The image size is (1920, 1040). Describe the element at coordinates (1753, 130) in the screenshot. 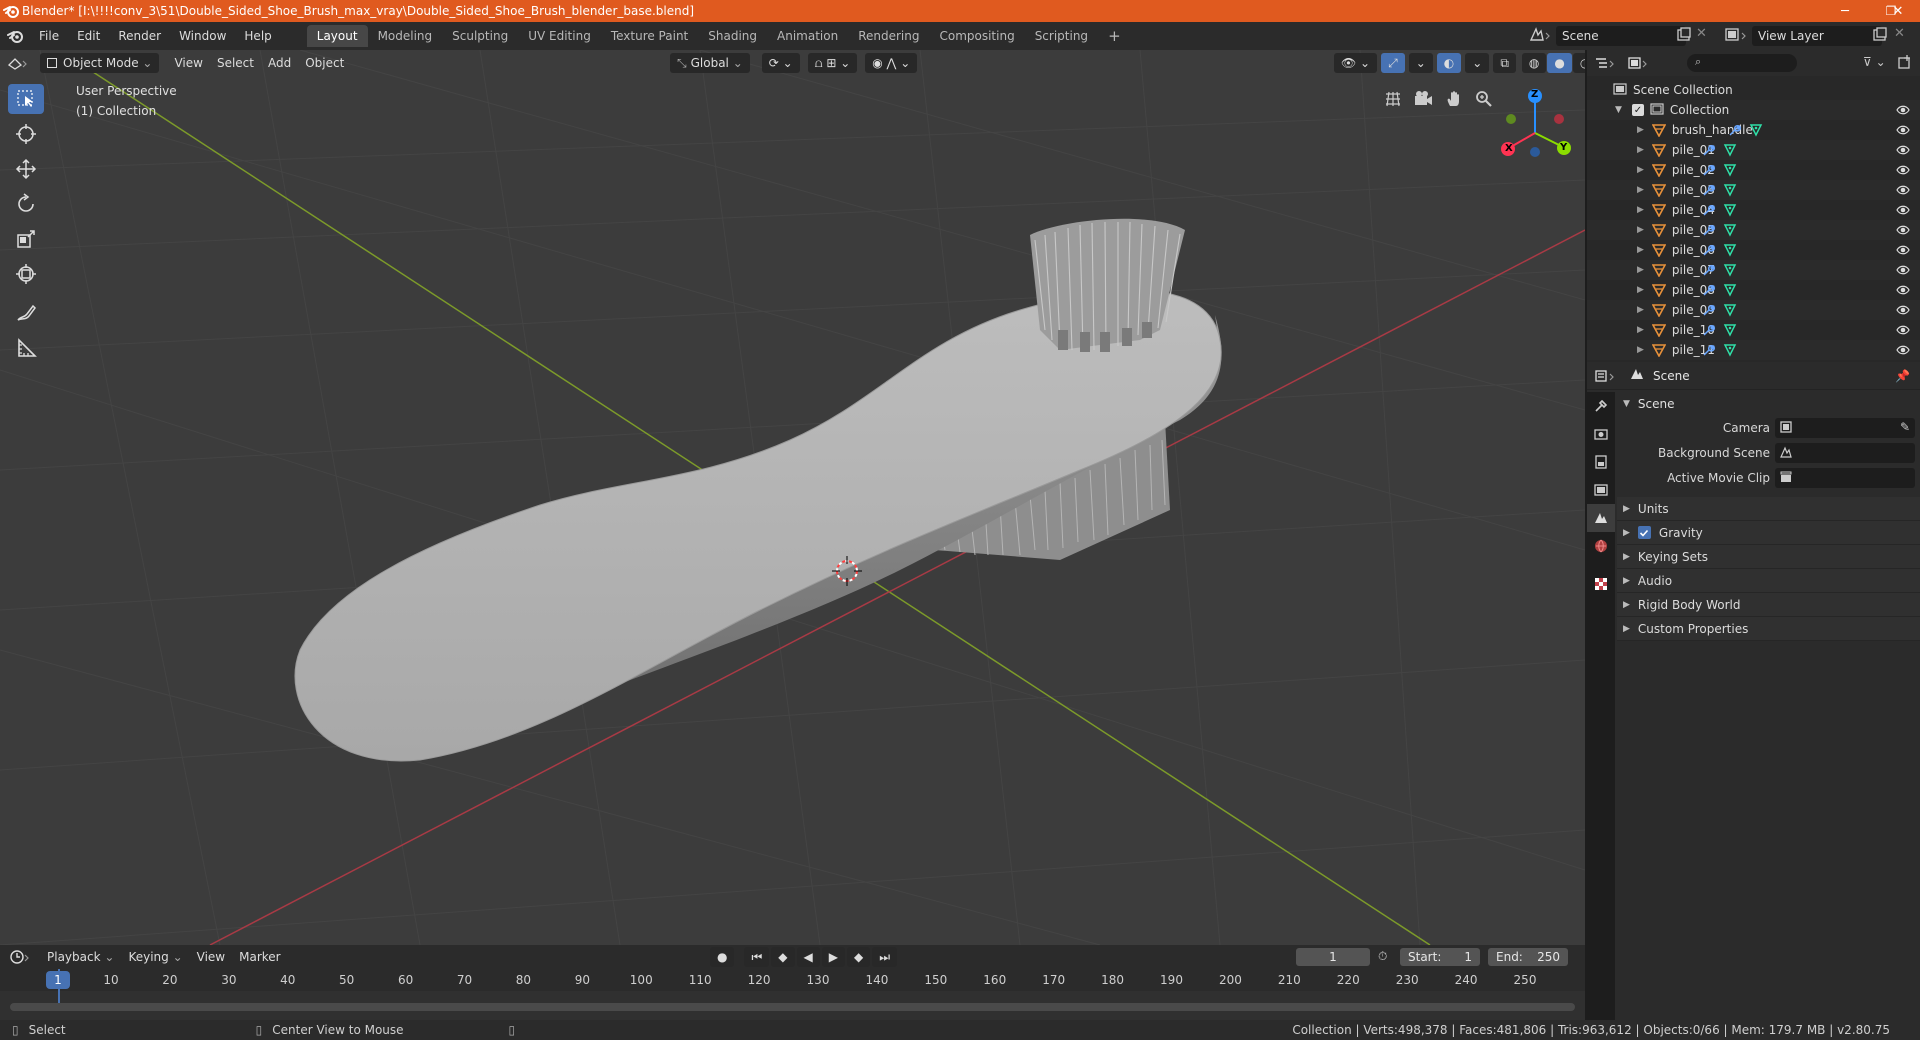

I see `outliner-object-row: ▶ brush_handle` at that location.